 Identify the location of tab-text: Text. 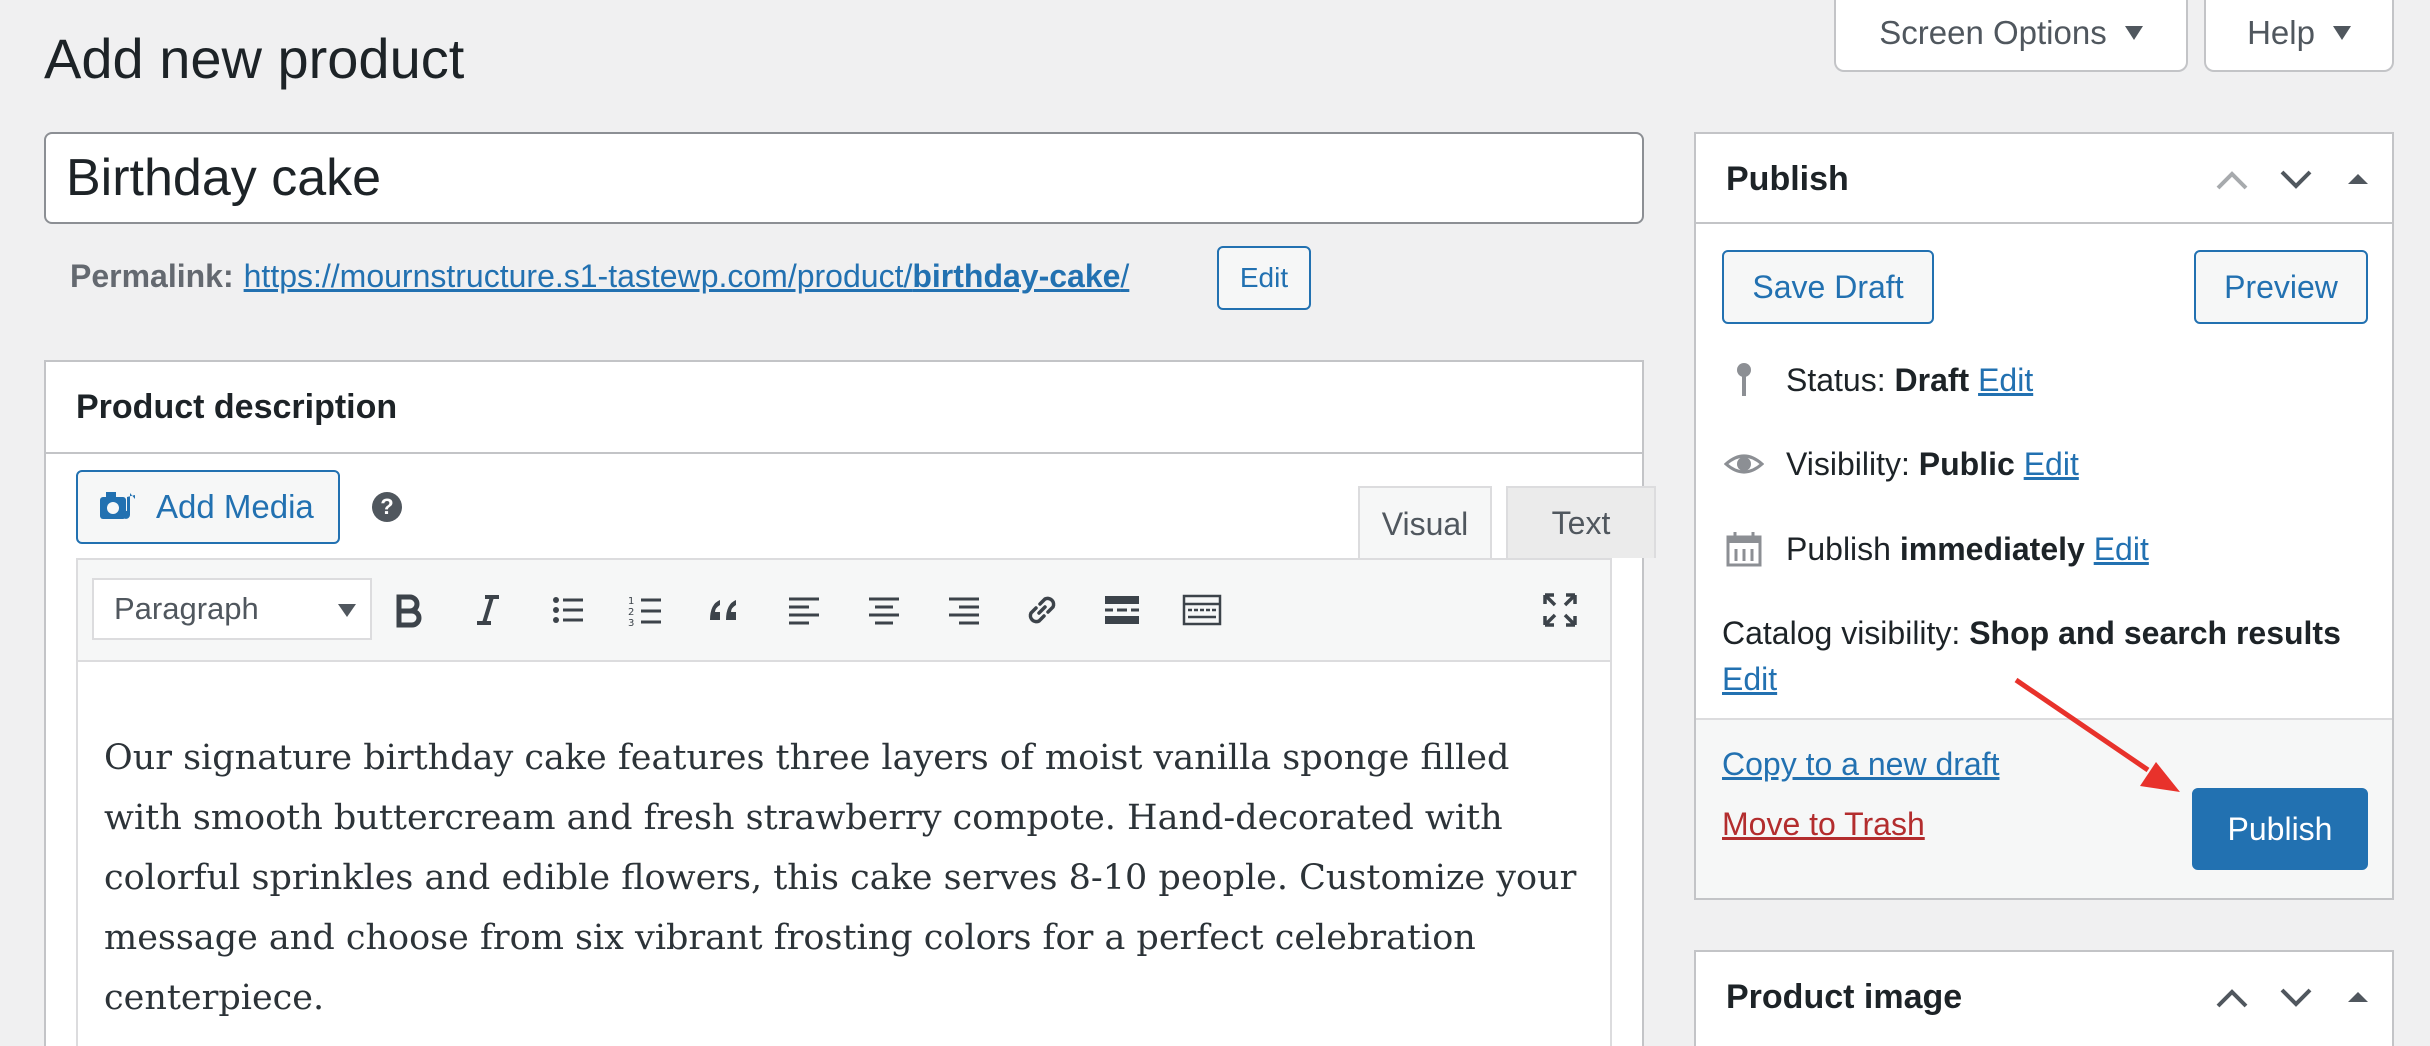
(1581, 522).